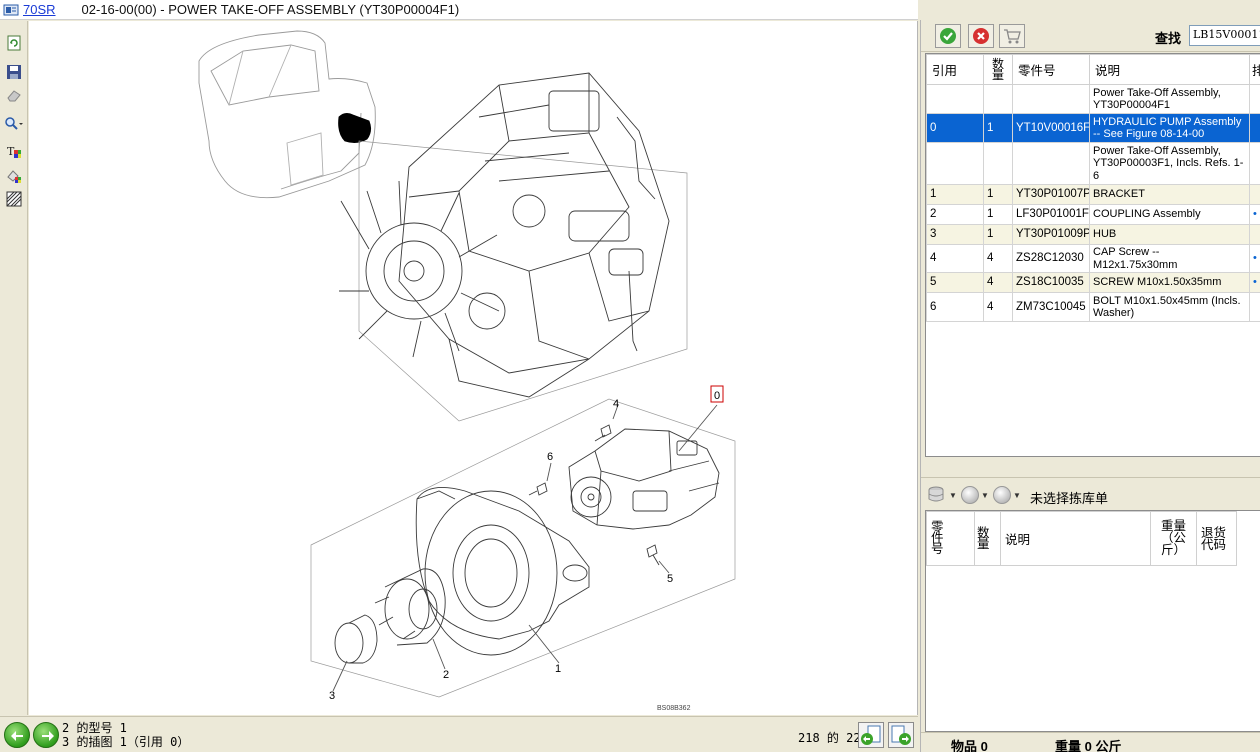  I want to click on save-button, so click(14, 72).